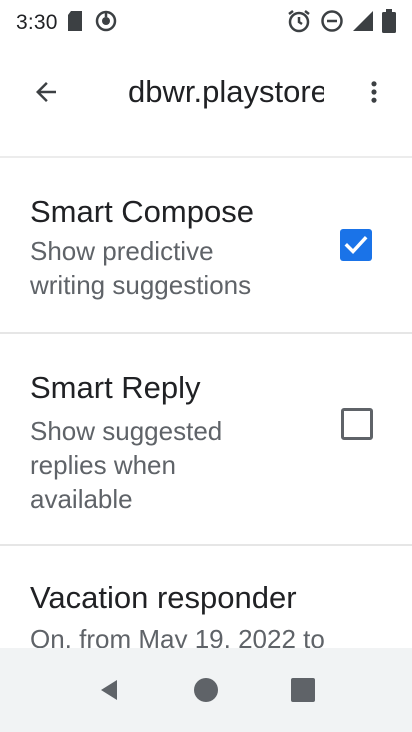  Describe the element at coordinates (163, 597) in the screenshot. I see `setting-title: Vacation responder` at that location.